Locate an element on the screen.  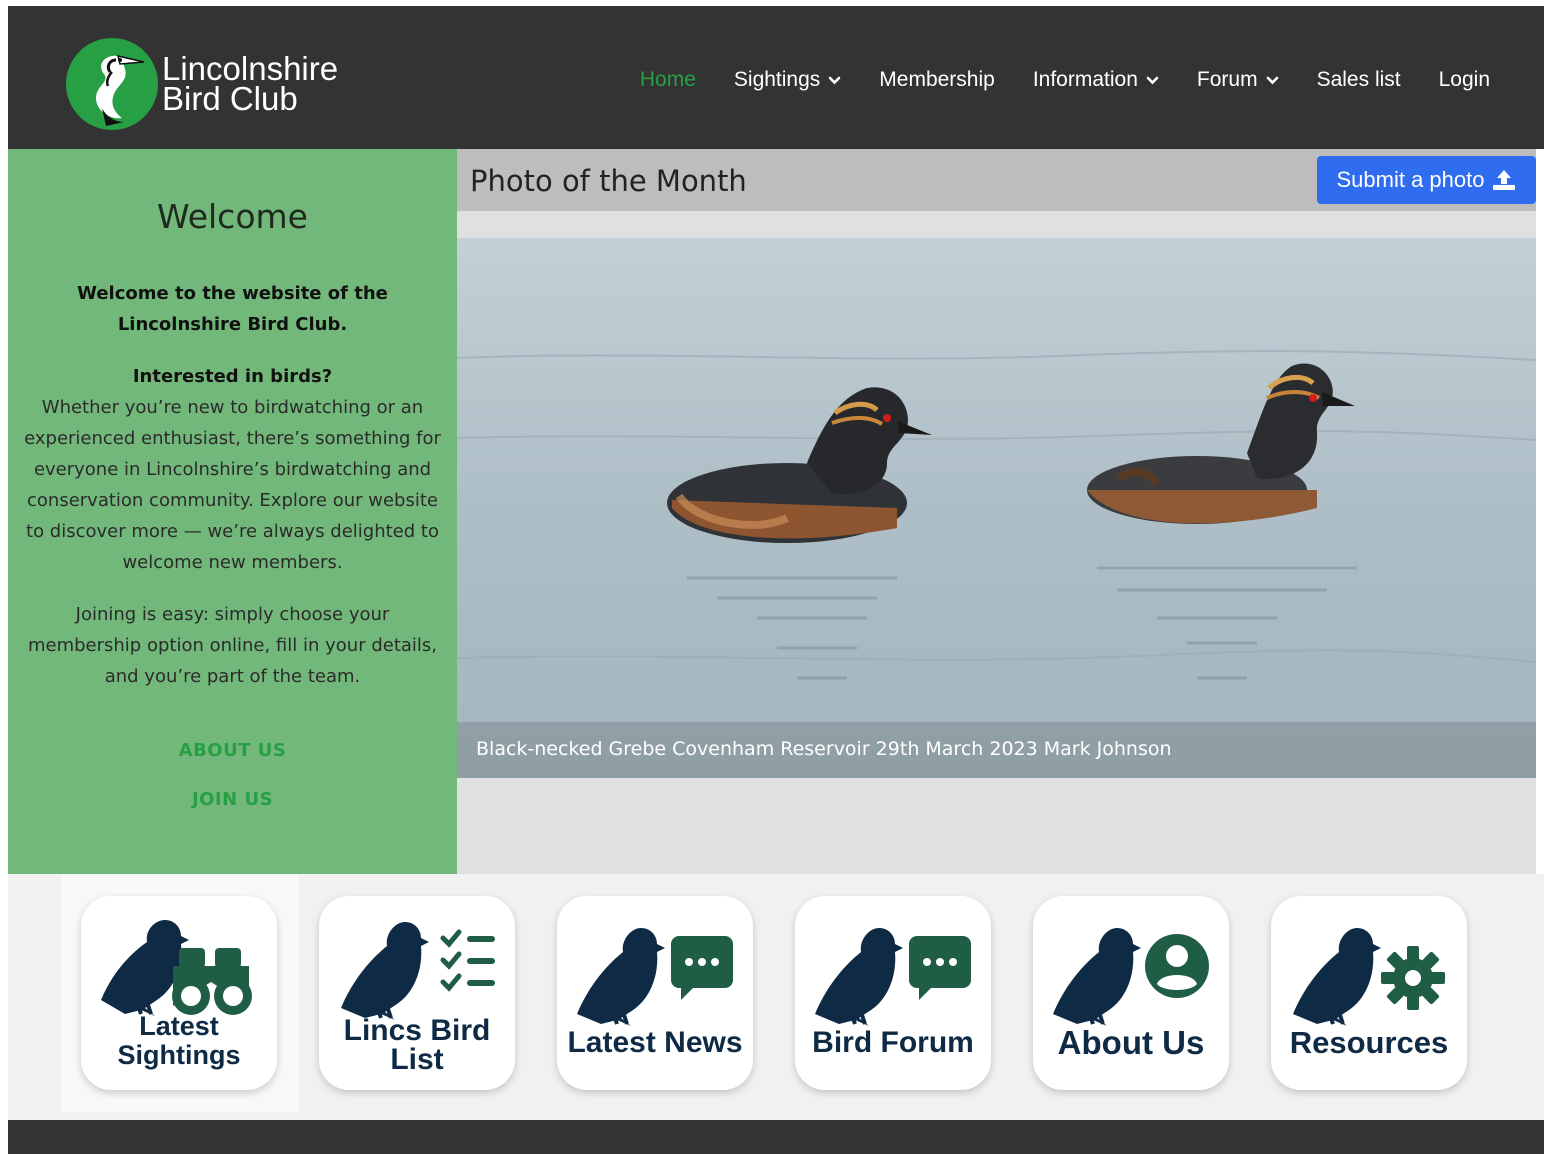
photo-of-month-title: Photo of the Month is located at coordinates (608, 181).